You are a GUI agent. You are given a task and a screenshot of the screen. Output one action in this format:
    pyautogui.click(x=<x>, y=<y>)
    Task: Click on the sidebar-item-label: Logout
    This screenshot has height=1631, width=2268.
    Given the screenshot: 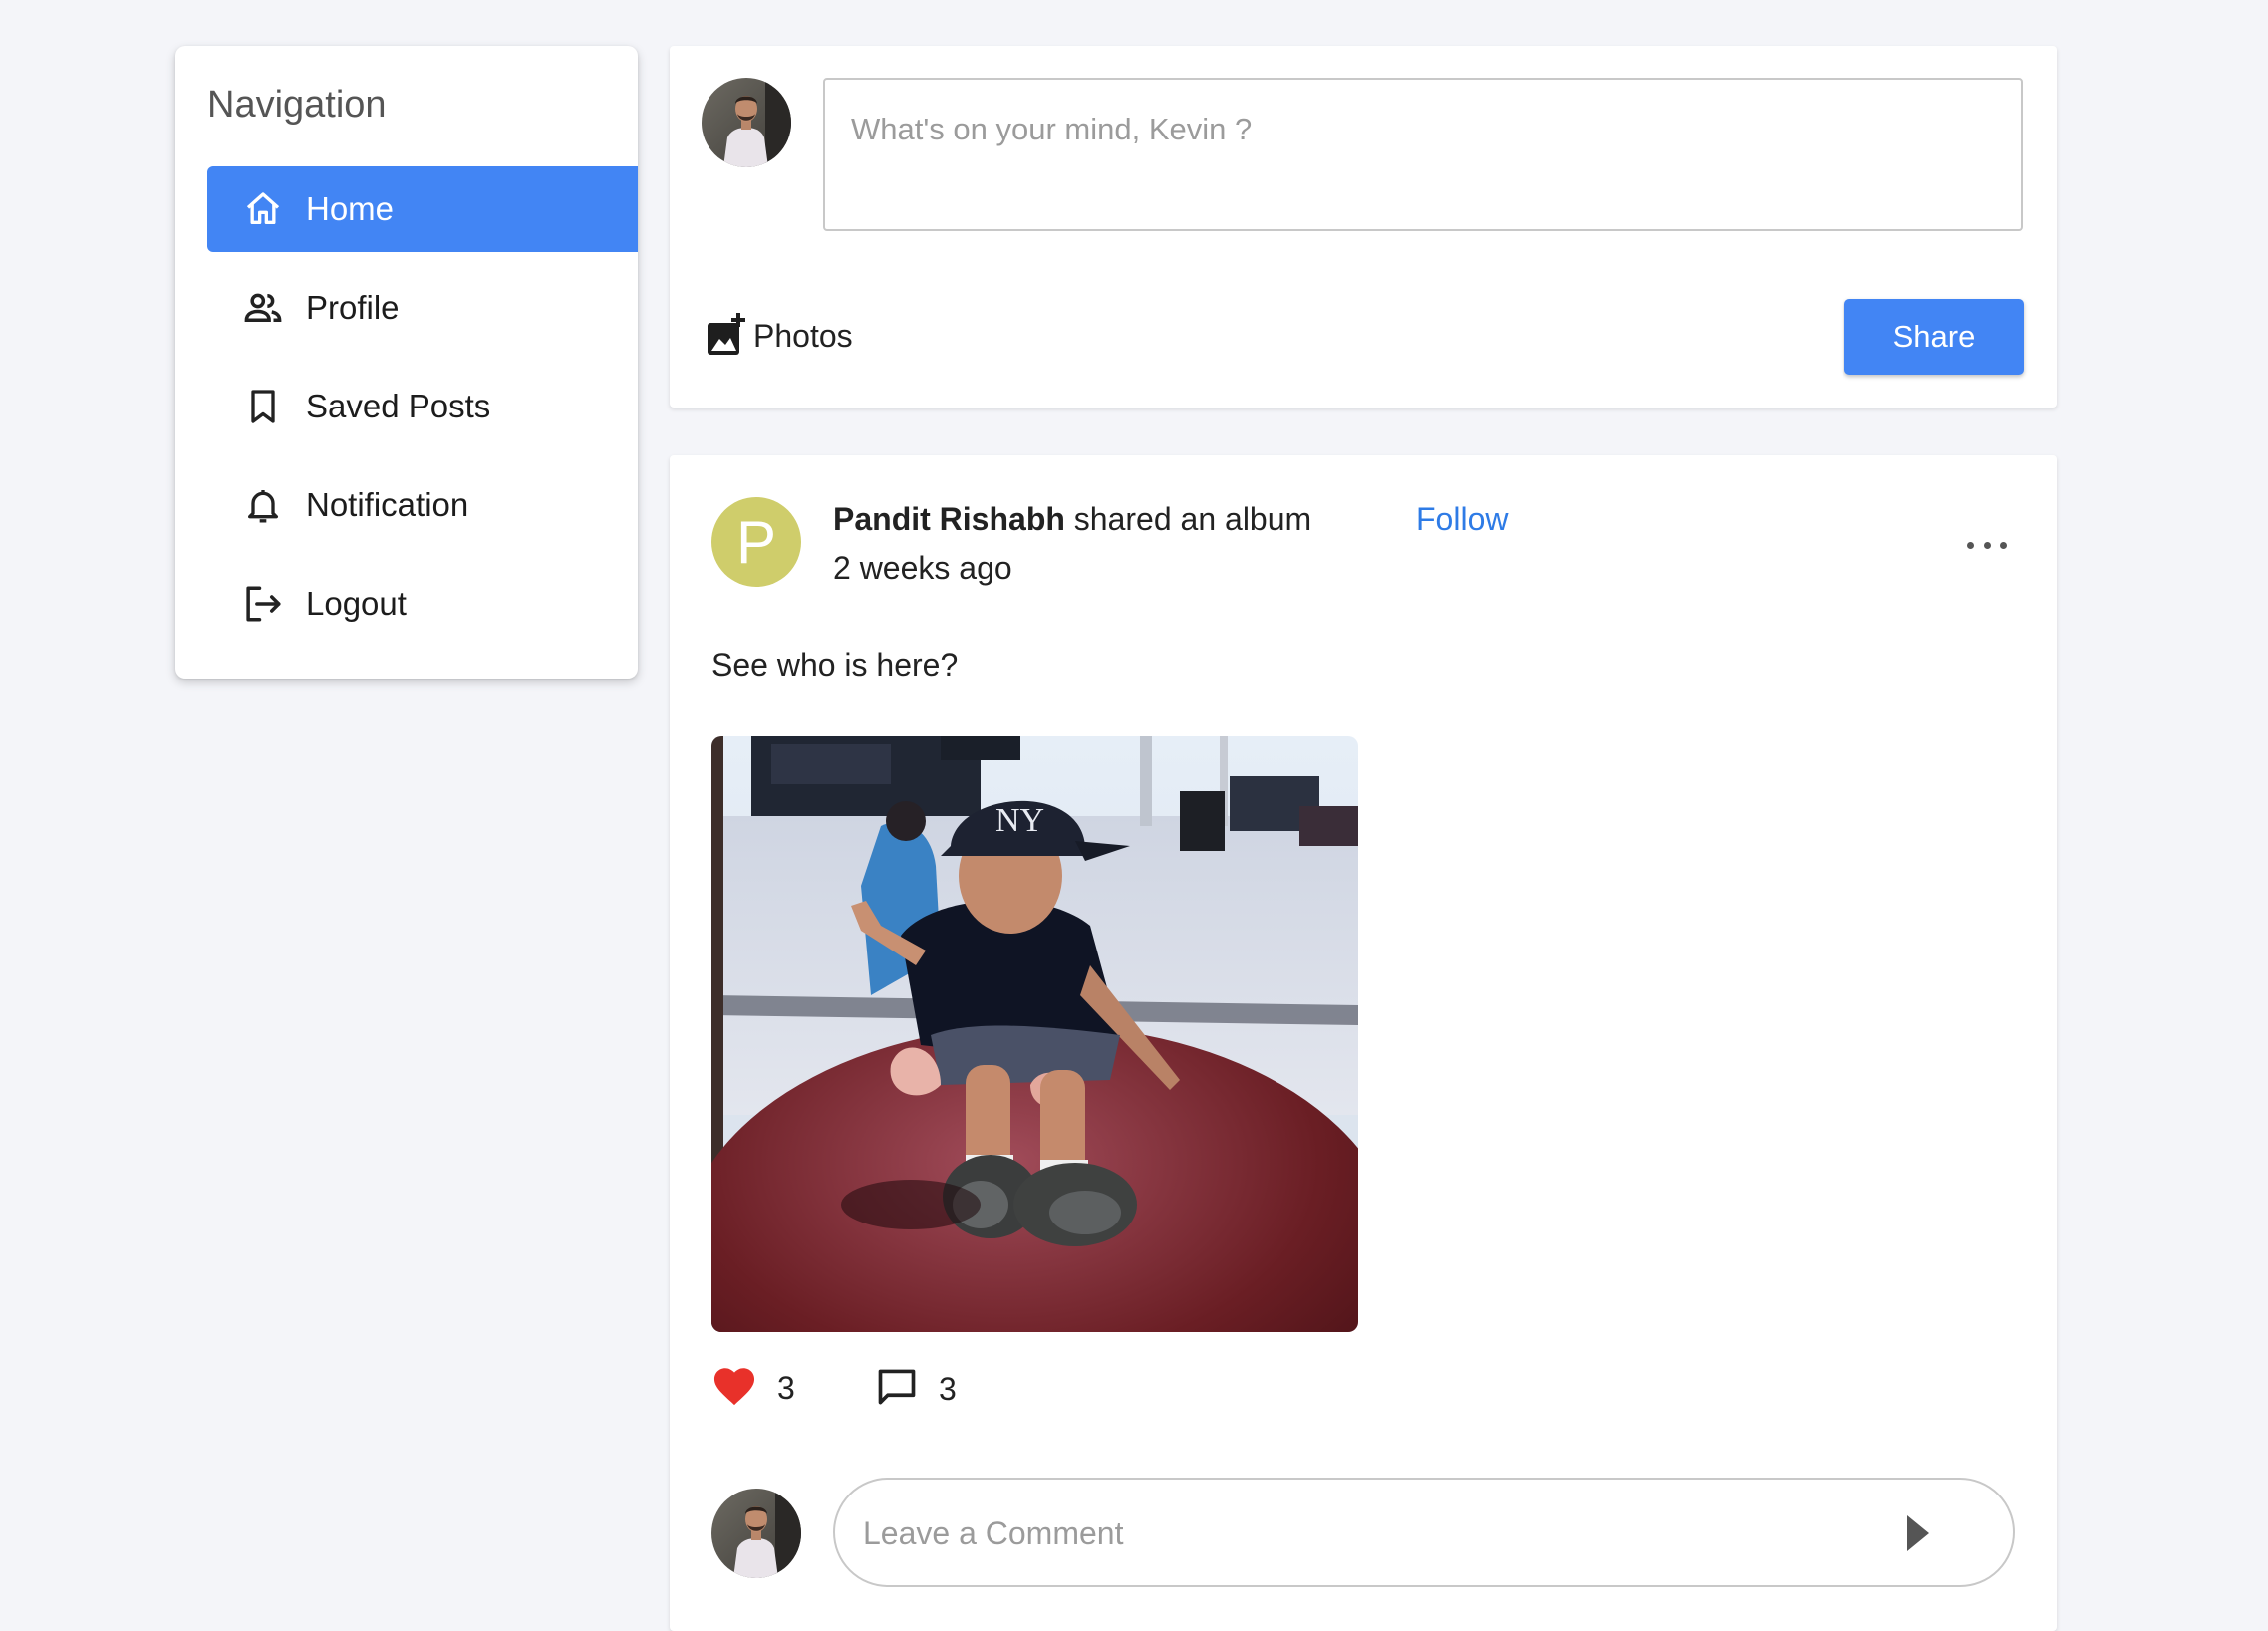 What is the action you would take?
    pyautogui.click(x=357, y=604)
    